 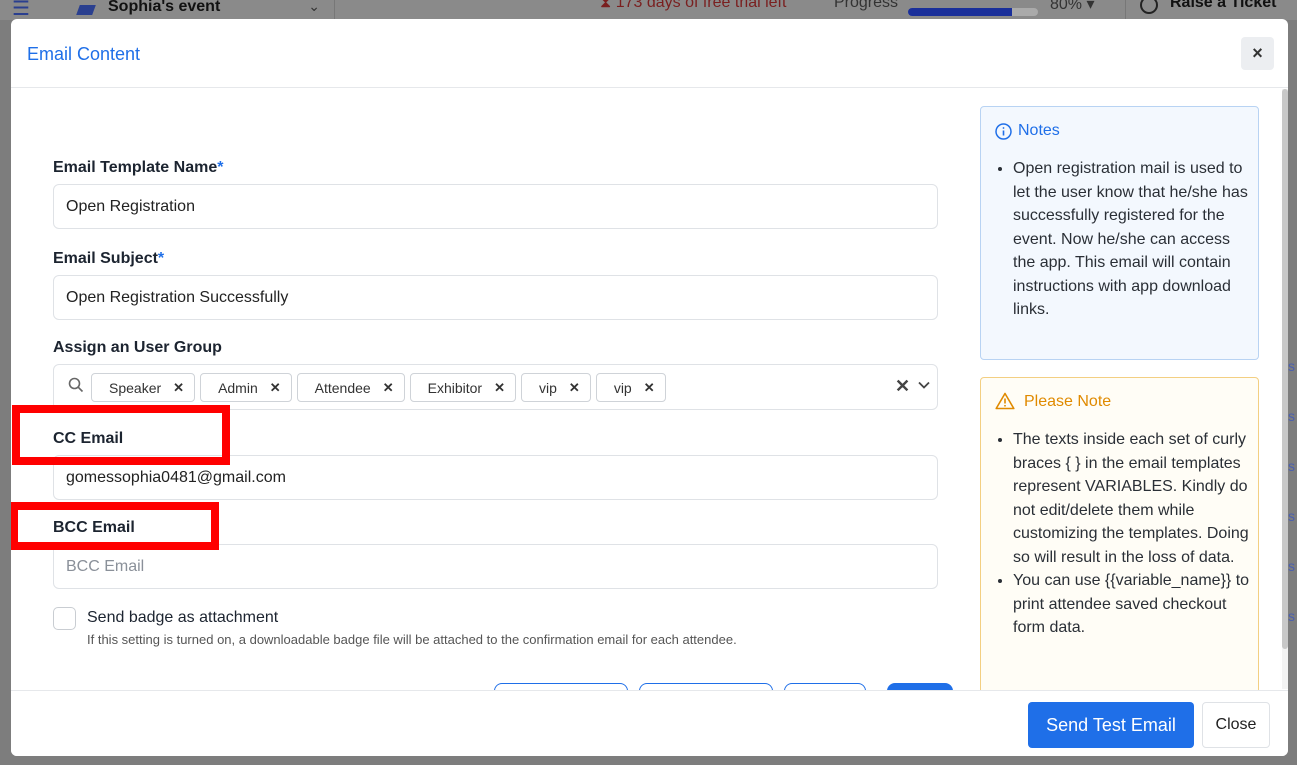 What do you see at coordinates (183, 617) in the screenshot?
I see `badge-attachment-label: Send badge as attachment` at bounding box center [183, 617].